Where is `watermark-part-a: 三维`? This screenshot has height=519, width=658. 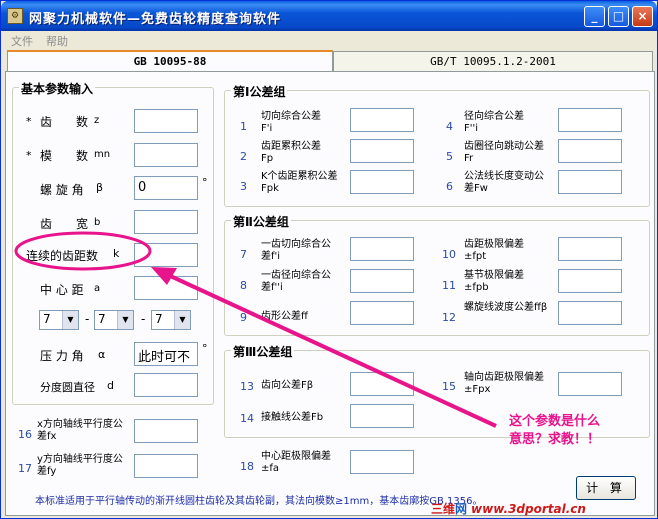
watermark-part-a: 三维 is located at coordinates (443, 509).